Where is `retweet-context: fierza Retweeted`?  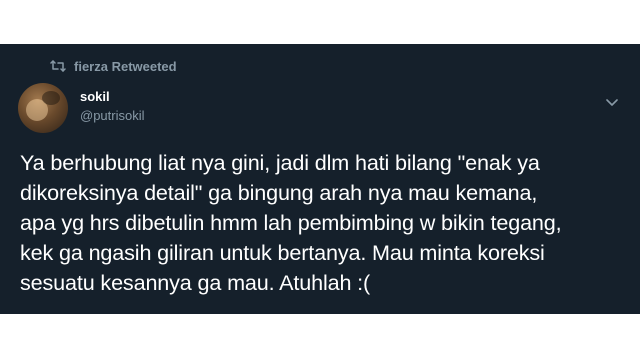 retweet-context: fierza Retweeted is located at coordinates (113, 66).